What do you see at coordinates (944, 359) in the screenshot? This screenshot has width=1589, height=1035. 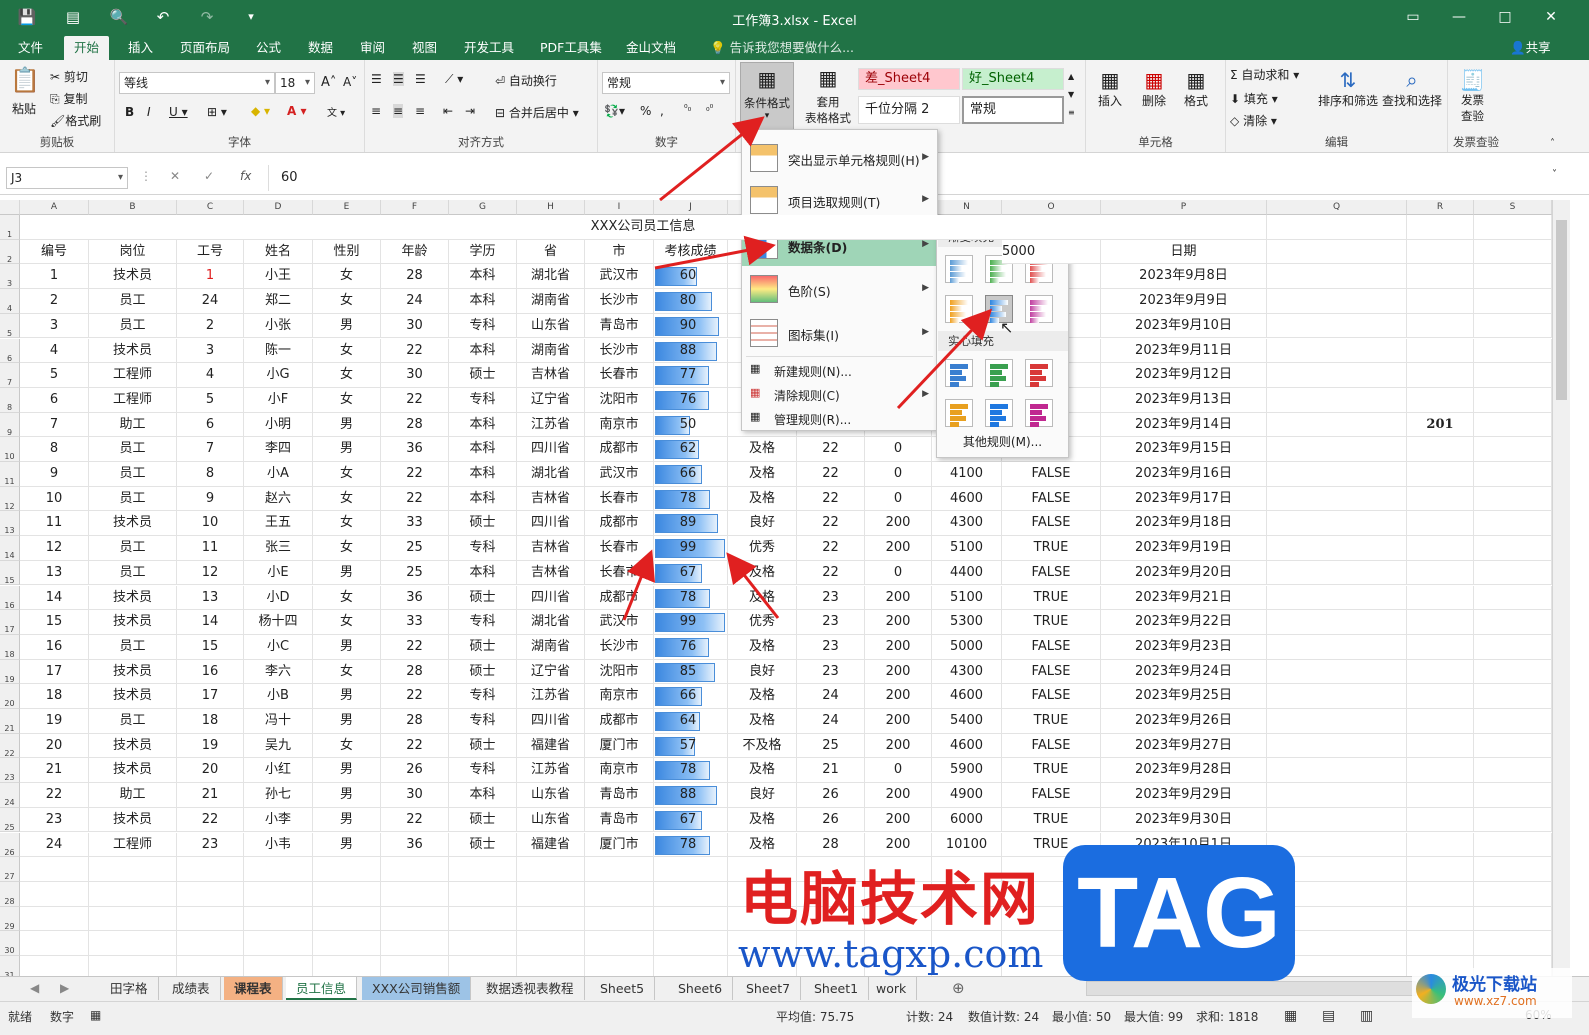 I see `arrow-to-gradient-blue` at bounding box center [944, 359].